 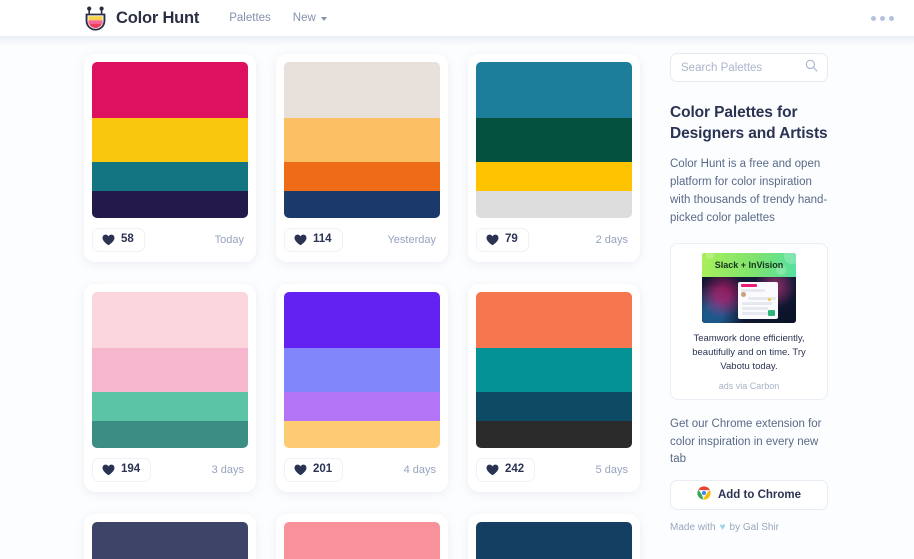 I want to click on credit-line: Made with ♥ by Gal Shir, so click(x=749, y=527).